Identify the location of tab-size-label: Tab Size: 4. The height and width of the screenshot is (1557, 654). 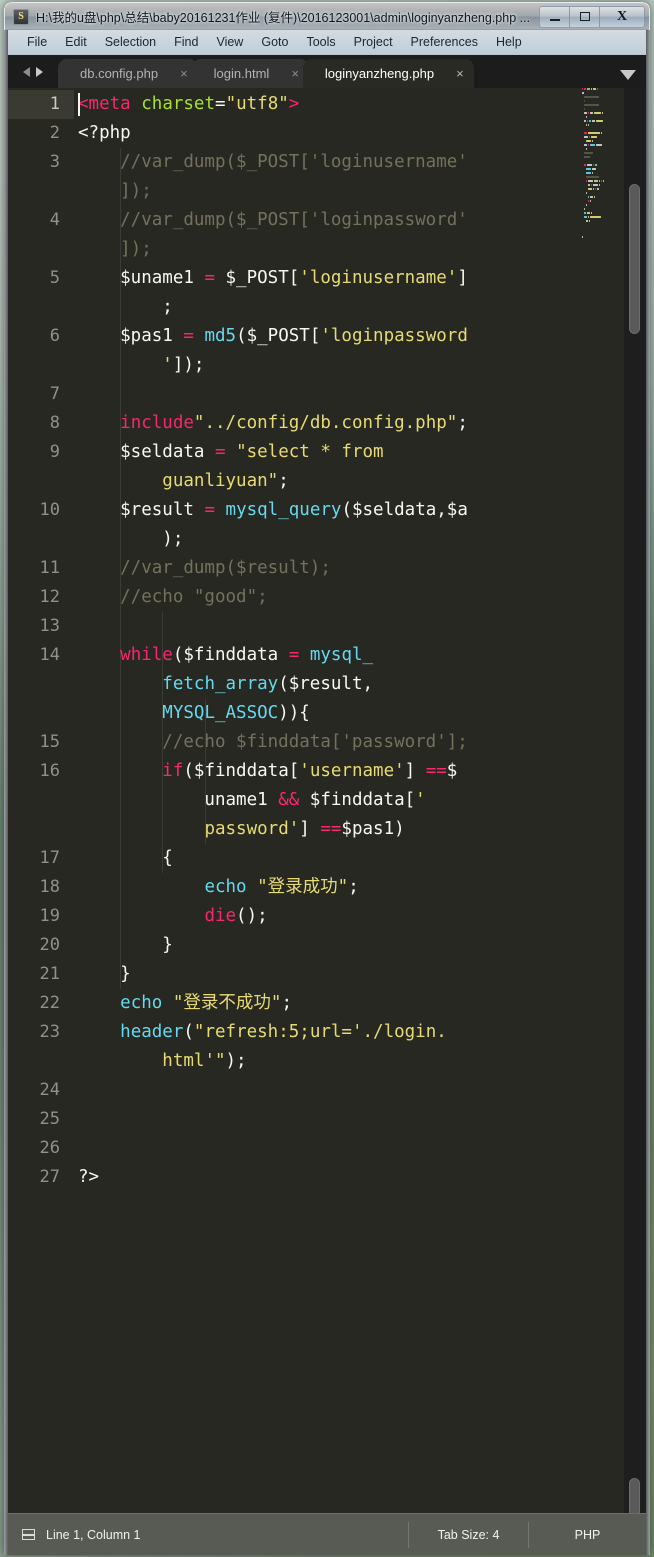
(468, 1534).